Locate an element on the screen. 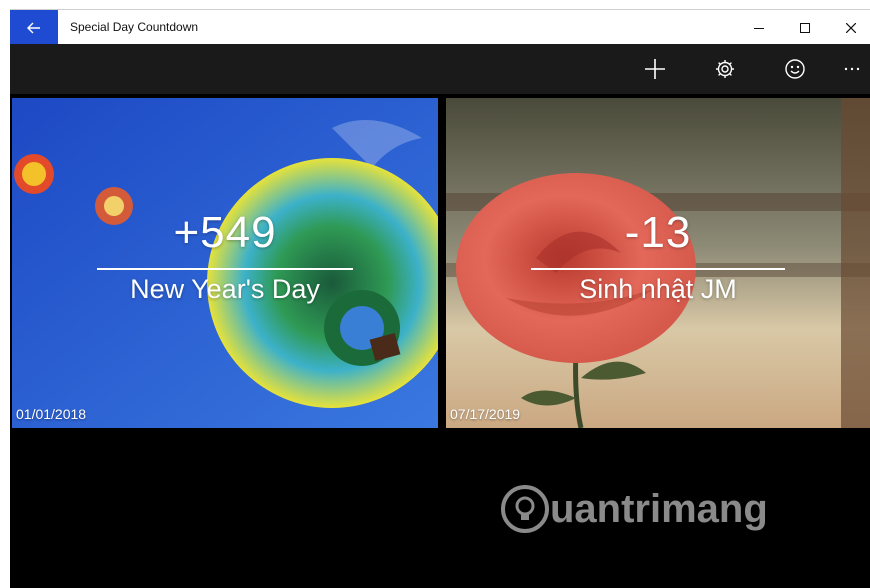 The height and width of the screenshot is (588, 870). app-title: Special Day Countdown is located at coordinates (134, 27).